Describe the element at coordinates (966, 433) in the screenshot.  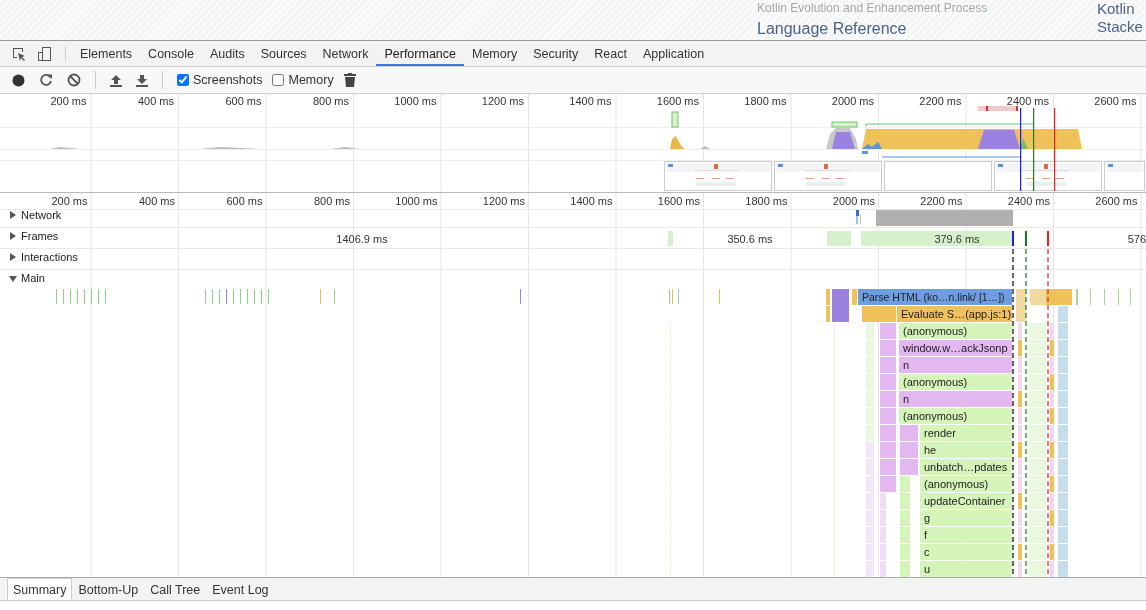
I see `flame-chart-entry: render` at that location.